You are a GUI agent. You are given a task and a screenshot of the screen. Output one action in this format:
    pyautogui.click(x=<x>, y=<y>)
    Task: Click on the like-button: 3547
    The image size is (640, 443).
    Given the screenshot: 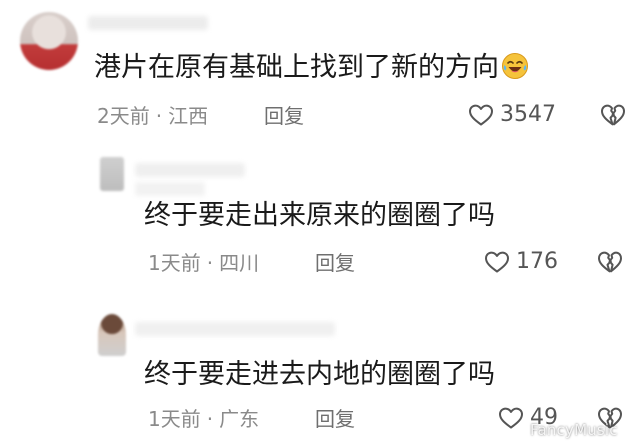 What is the action you would take?
    pyautogui.click(x=512, y=115)
    